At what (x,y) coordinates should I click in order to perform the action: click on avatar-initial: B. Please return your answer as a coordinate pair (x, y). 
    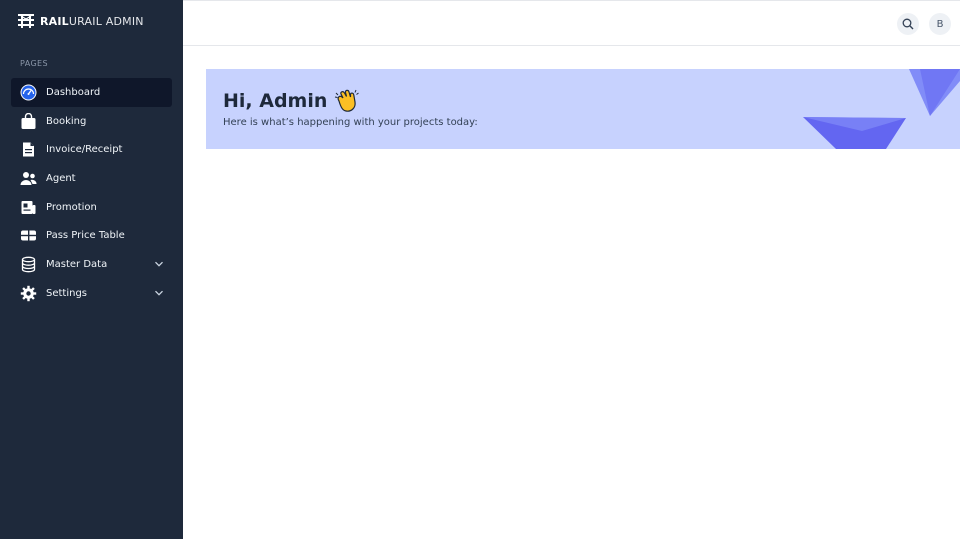
    Looking at the image, I should click on (940, 24).